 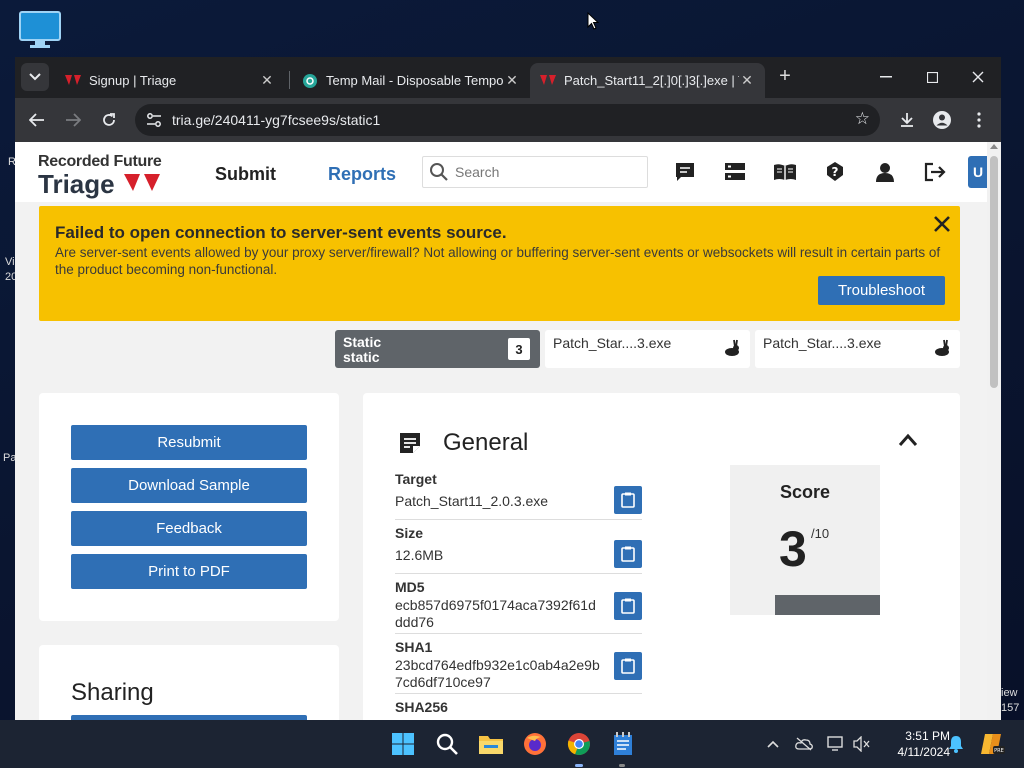 I want to click on page-scrollbar, so click(x=994, y=431).